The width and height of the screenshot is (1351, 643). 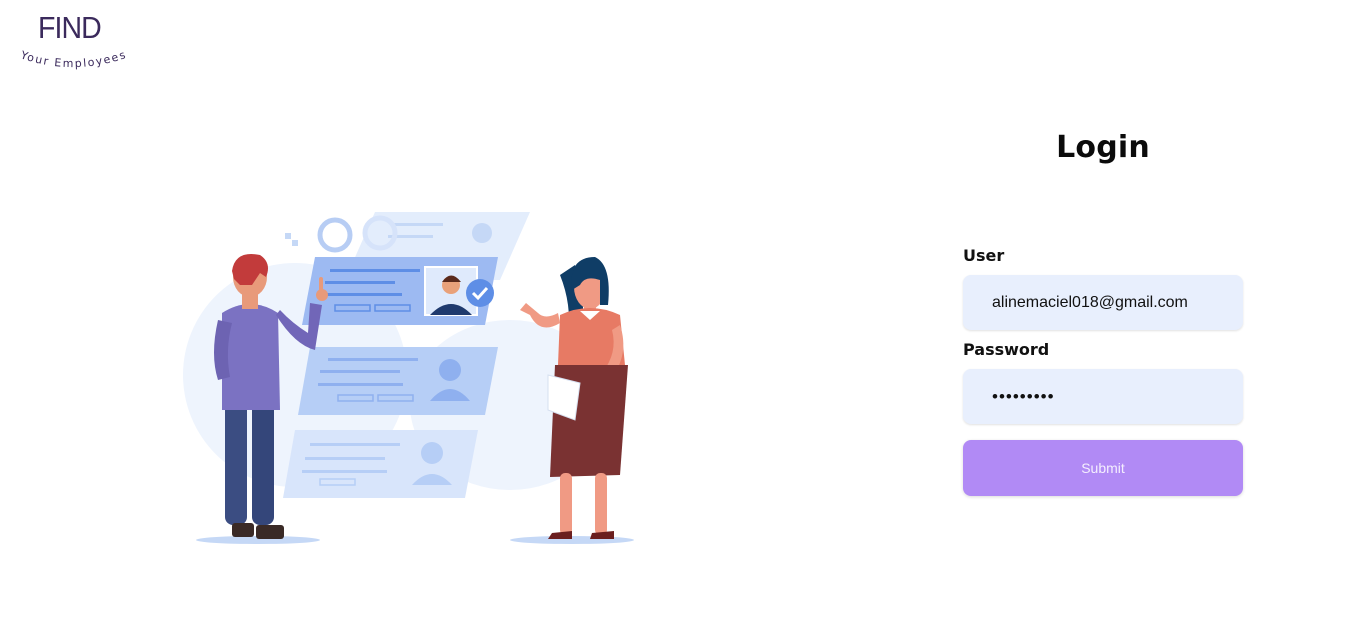 I want to click on user-label: User, so click(x=984, y=255).